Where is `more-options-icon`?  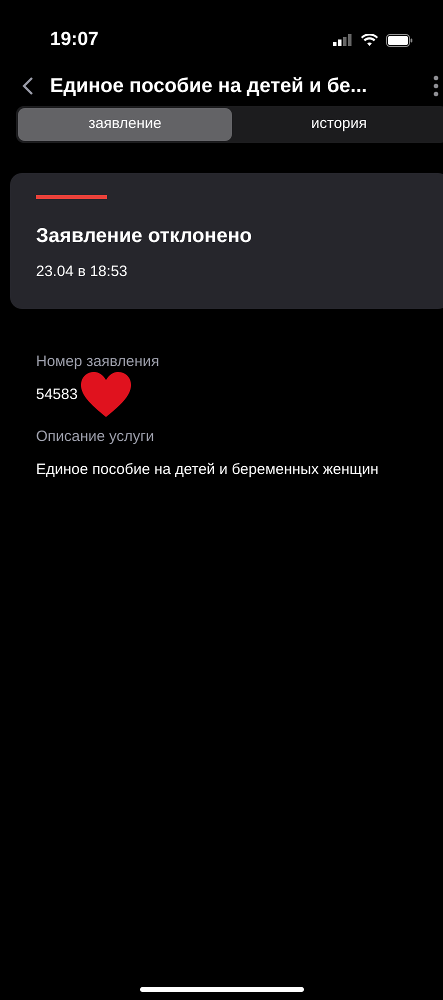
more-options-icon is located at coordinates (436, 86).